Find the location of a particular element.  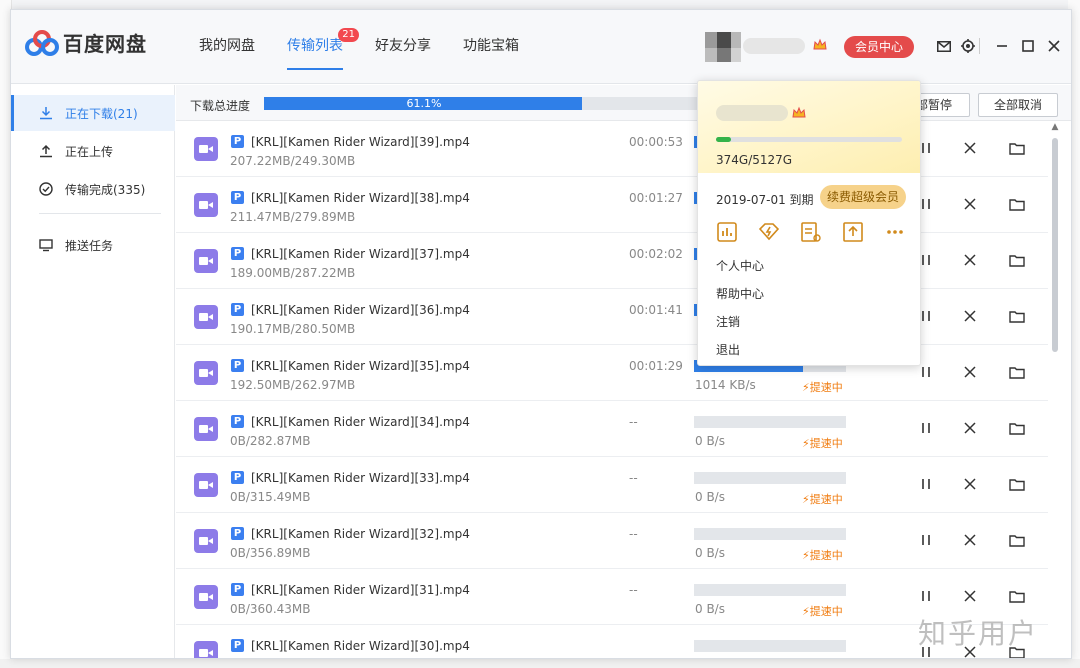

transfer-sidebar: 正在下载(21) 正在上传 传输完成(335) 推送任务 is located at coordinates (93, 371).